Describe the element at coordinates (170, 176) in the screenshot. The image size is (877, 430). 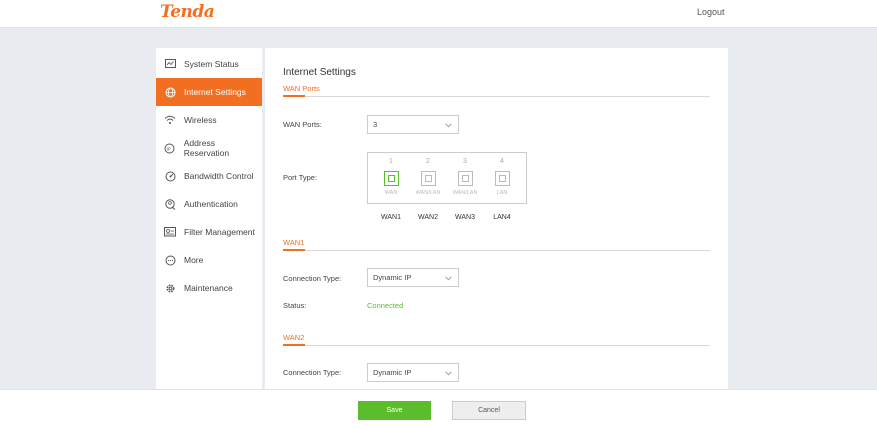
I see `gauge-icon` at that location.